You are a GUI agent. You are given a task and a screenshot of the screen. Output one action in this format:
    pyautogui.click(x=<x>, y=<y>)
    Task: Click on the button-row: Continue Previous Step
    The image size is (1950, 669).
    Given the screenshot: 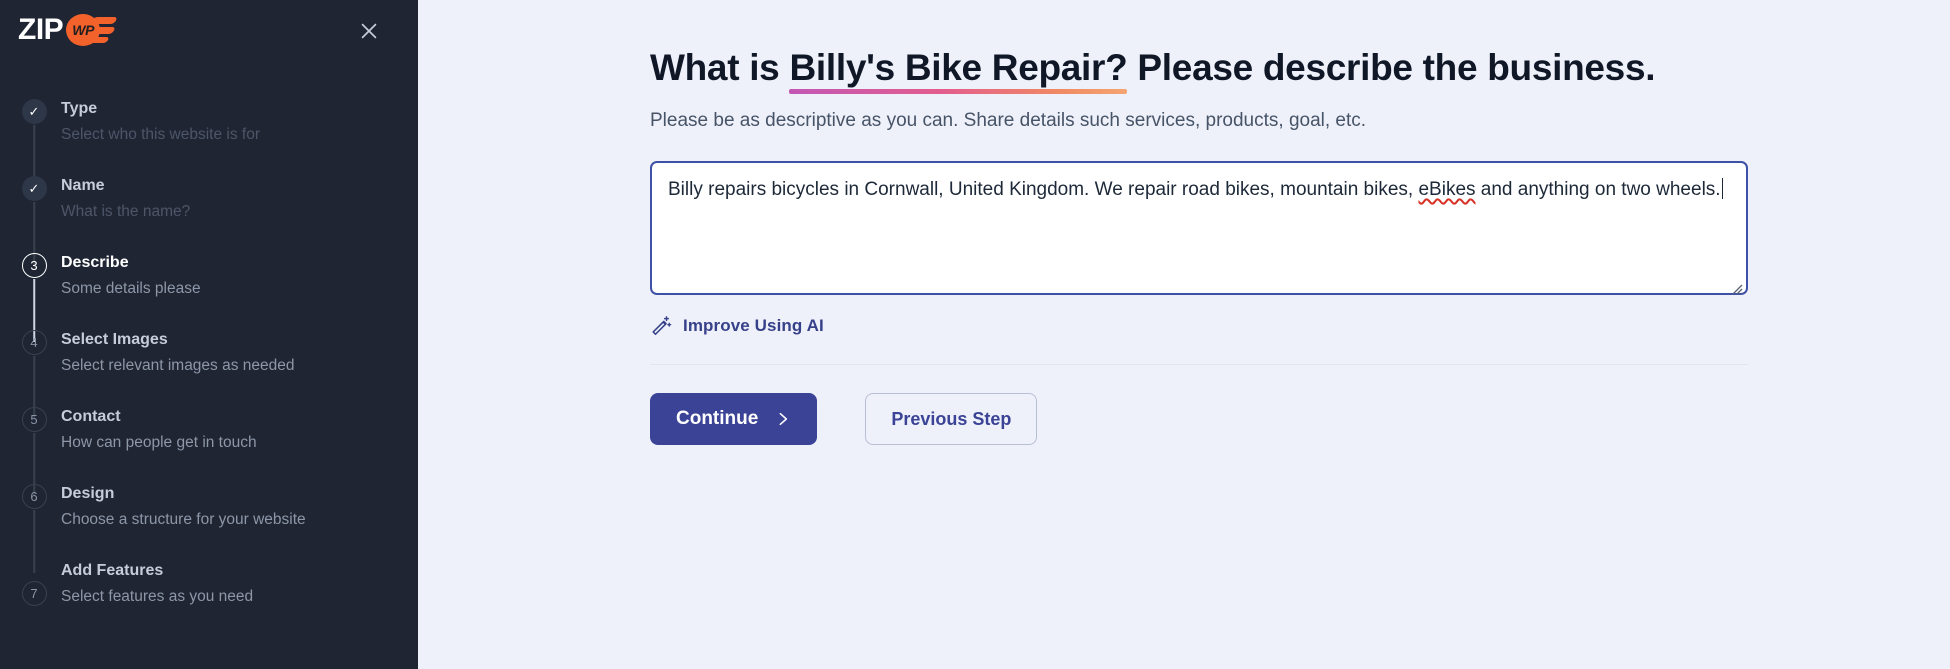 What is the action you would take?
    pyautogui.click(x=1274, y=419)
    